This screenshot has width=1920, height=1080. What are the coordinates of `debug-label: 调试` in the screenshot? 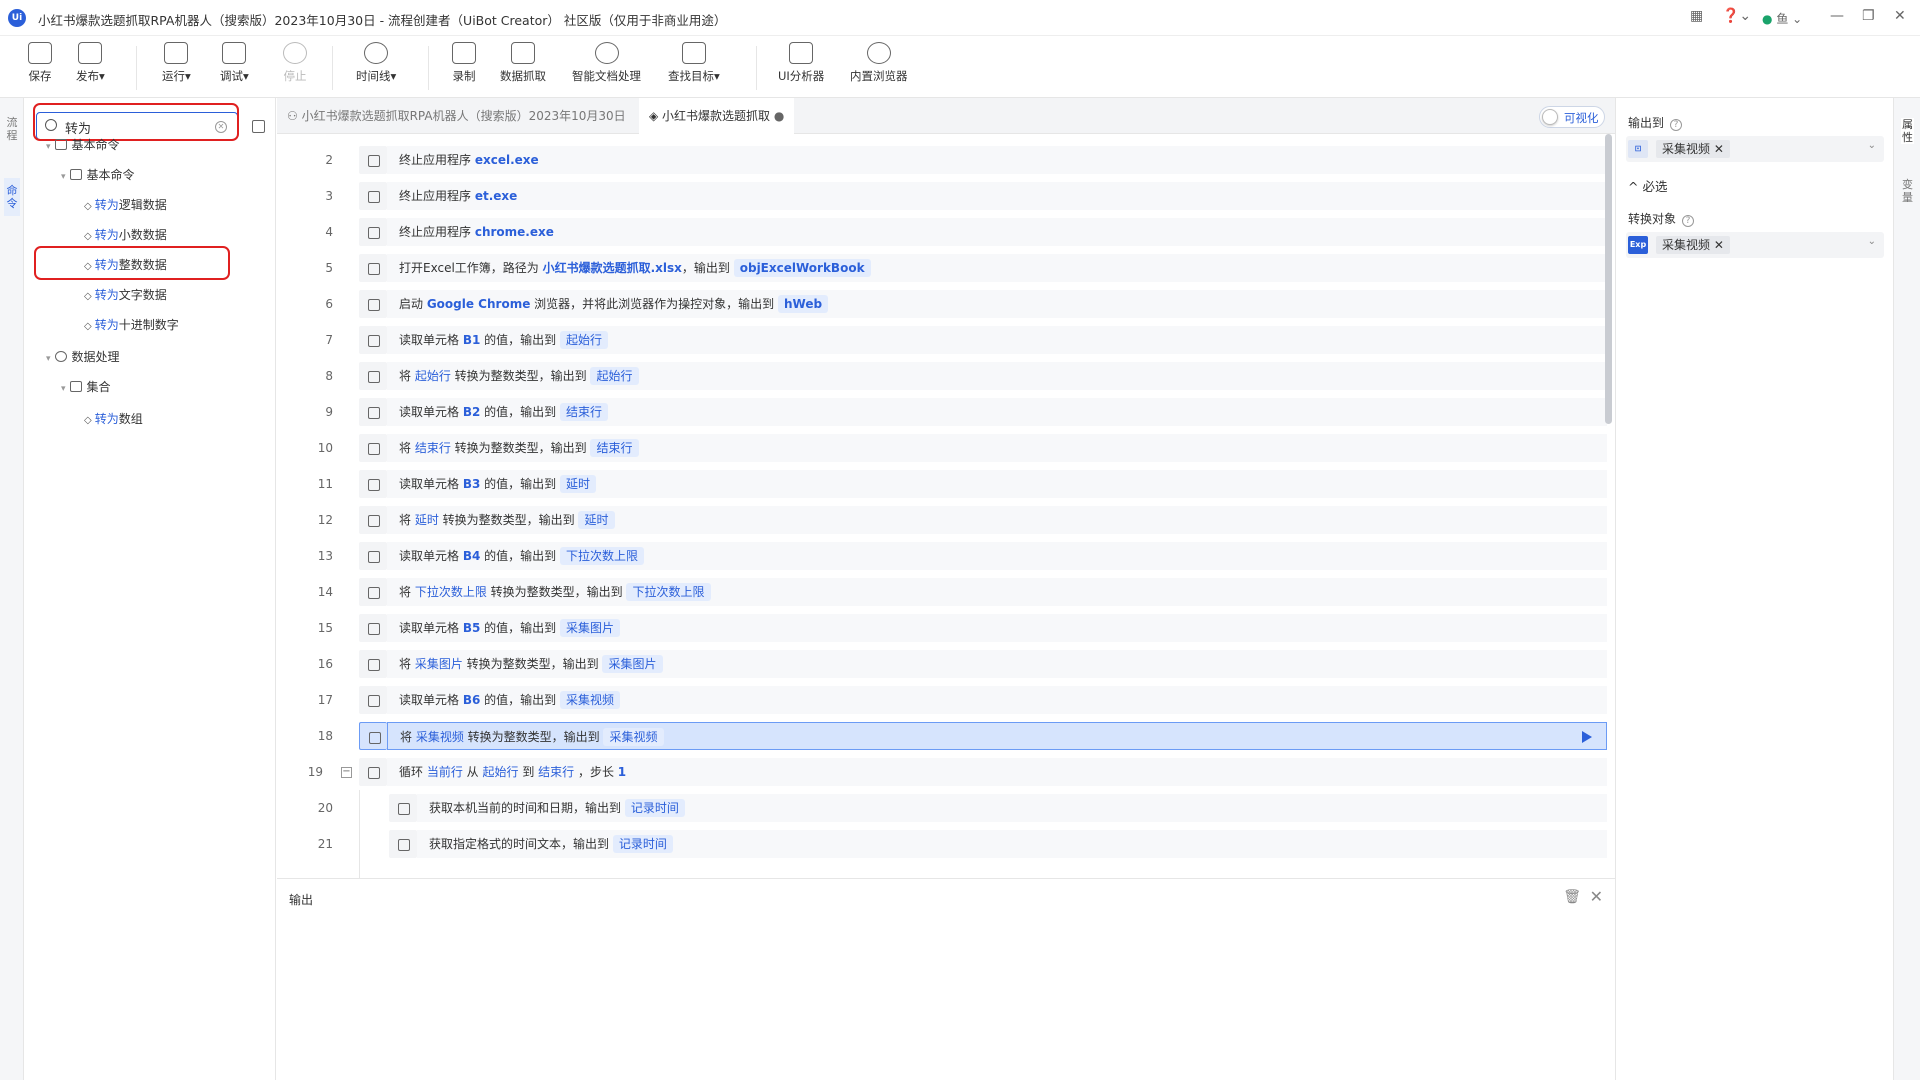 It's located at (231, 76).